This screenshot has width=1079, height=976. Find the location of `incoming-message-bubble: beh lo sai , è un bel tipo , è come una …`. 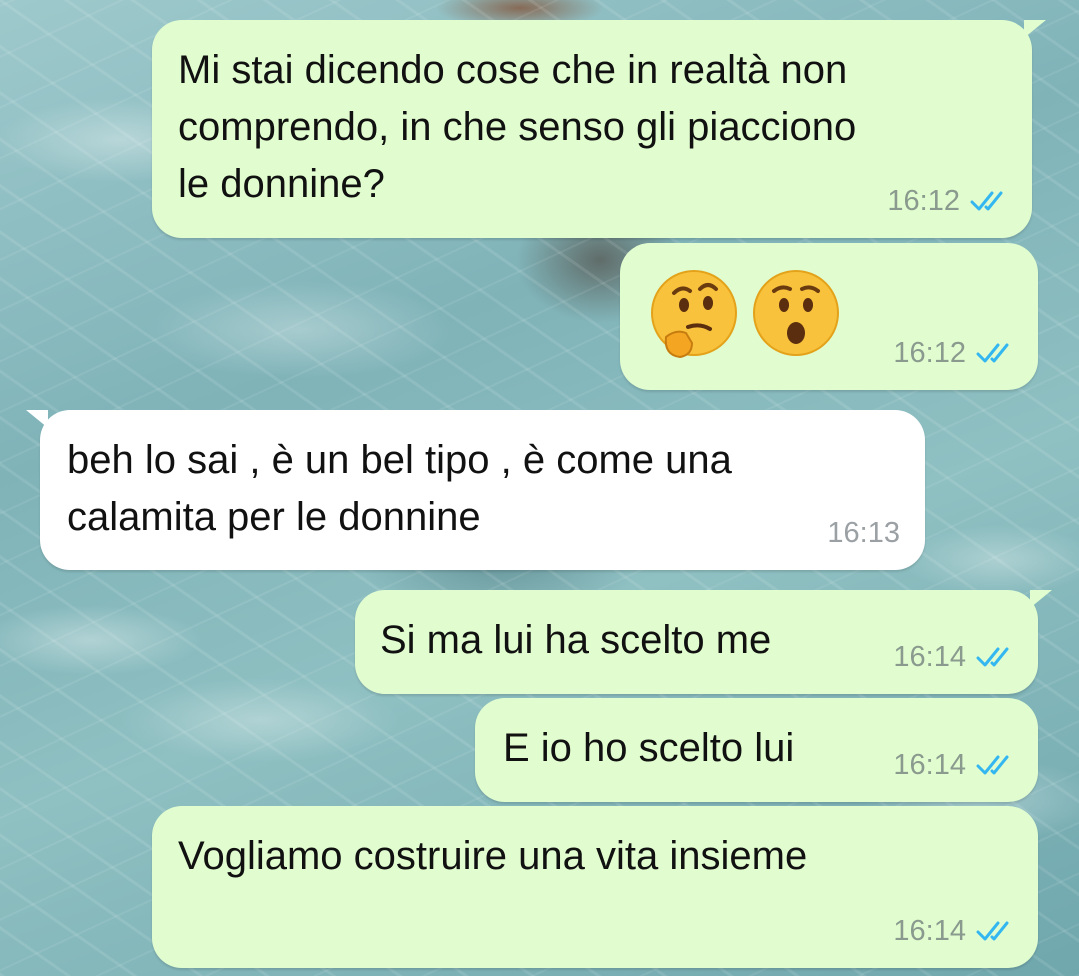

incoming-message-bubble: beh lo sai , è un bel tipo , è come una … is located at coordinates (475, 490).